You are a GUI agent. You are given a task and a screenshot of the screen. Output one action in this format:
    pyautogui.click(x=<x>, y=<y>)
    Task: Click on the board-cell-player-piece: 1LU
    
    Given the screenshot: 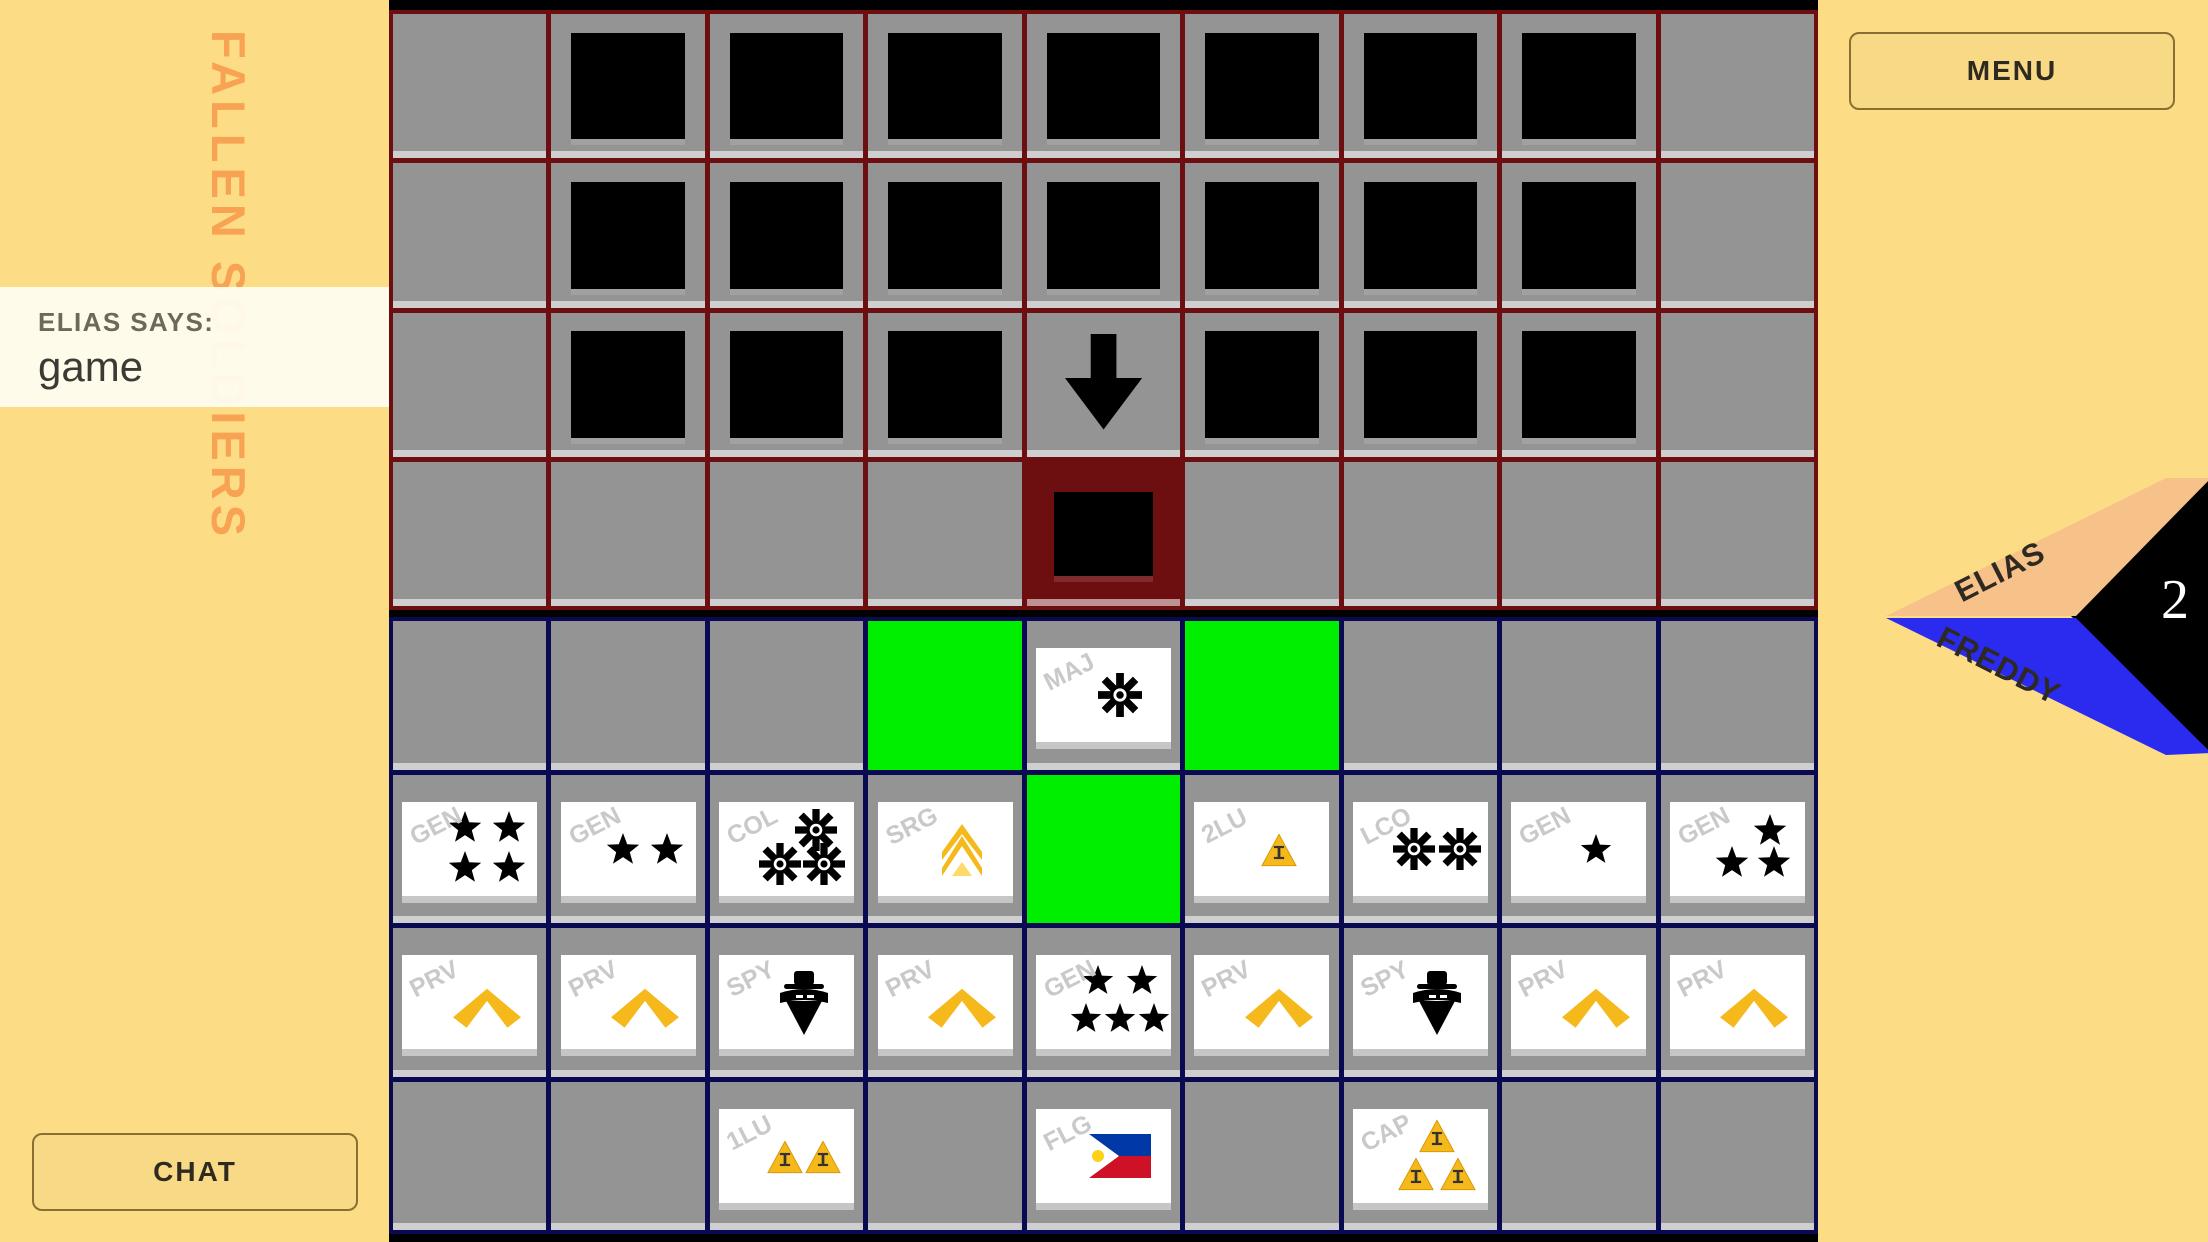 What is the action you would take?
    pyautogui.click(x=786, y=1155)
    